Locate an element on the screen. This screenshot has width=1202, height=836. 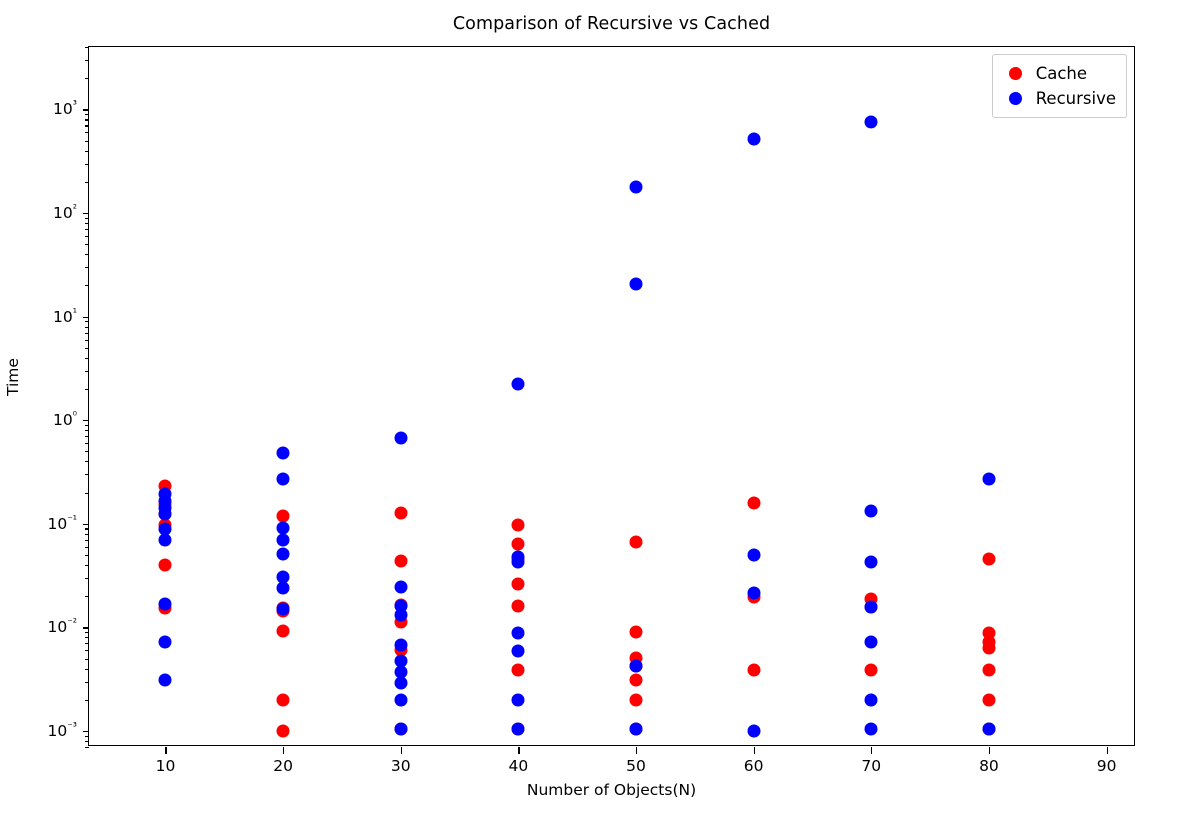
y-tick-label: 10² is located at coordinates (65, 212).